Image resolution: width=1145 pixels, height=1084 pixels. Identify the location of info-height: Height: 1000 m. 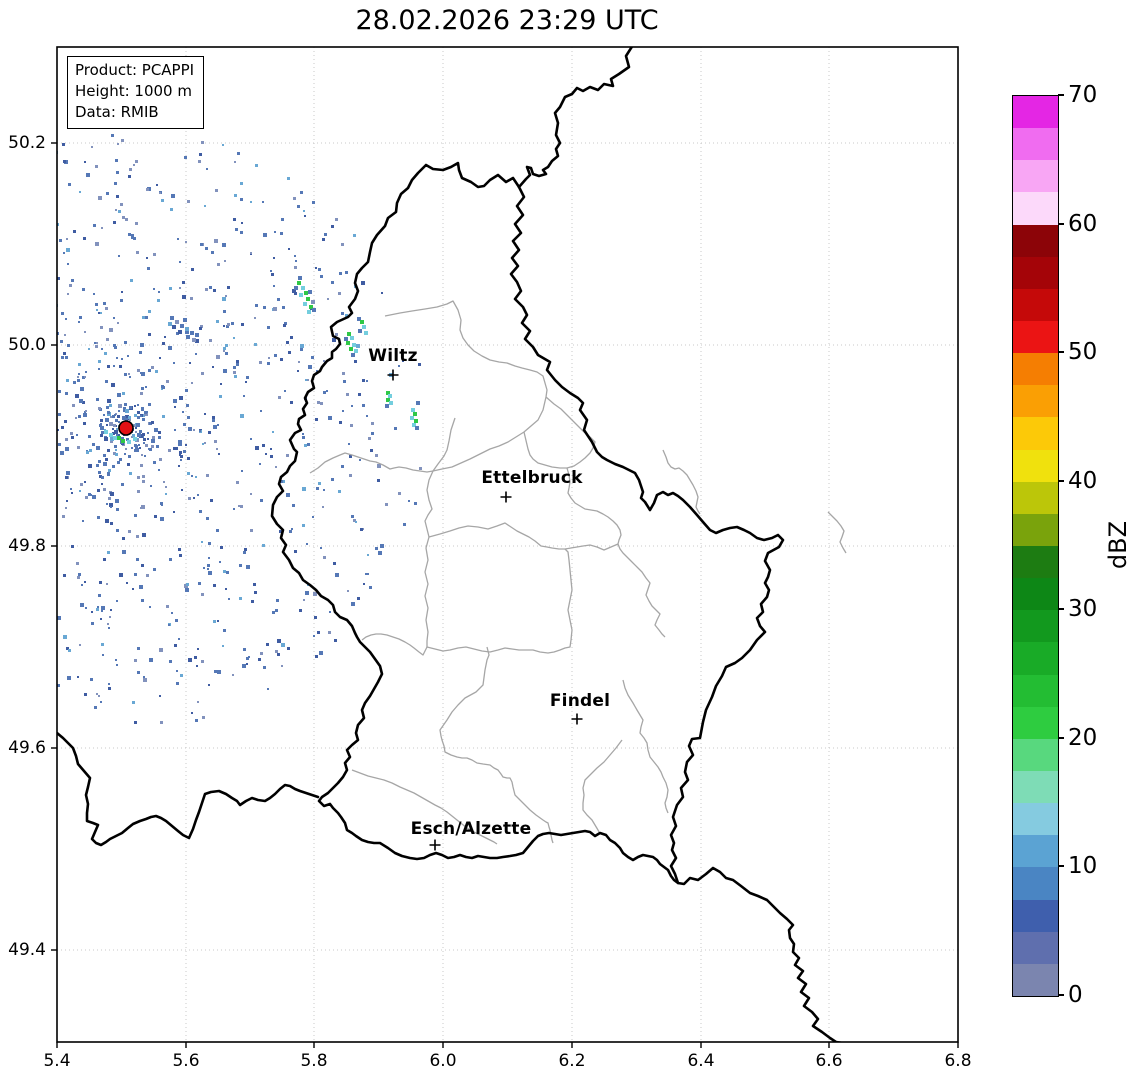
(133, 91).